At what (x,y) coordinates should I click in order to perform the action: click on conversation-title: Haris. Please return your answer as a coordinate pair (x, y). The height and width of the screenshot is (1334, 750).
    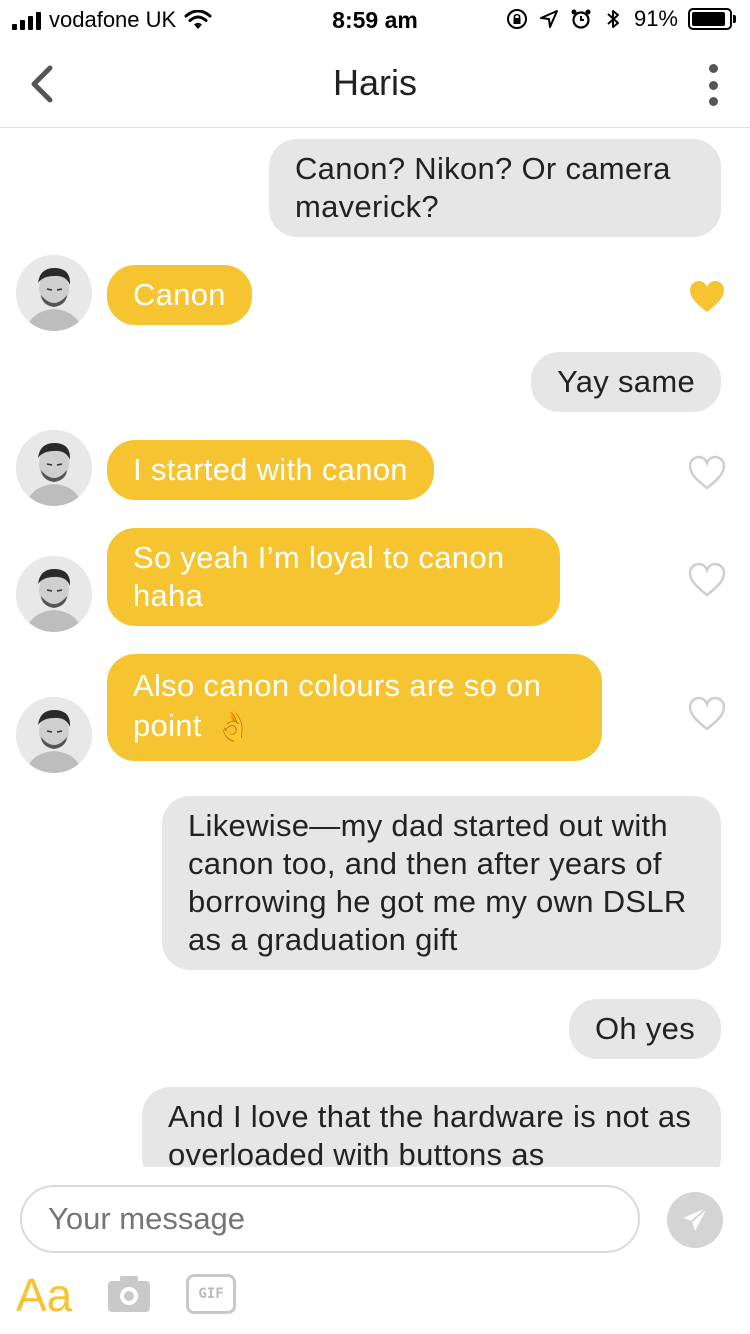
    Looking at the image, I should click on (374, 82).